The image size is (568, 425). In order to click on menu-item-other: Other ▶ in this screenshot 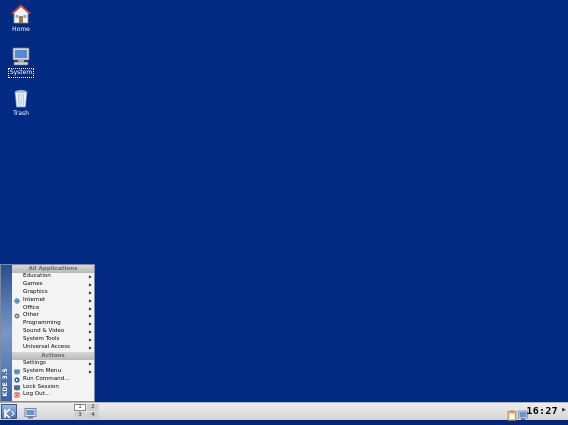, I will do `click(53, 316)`.